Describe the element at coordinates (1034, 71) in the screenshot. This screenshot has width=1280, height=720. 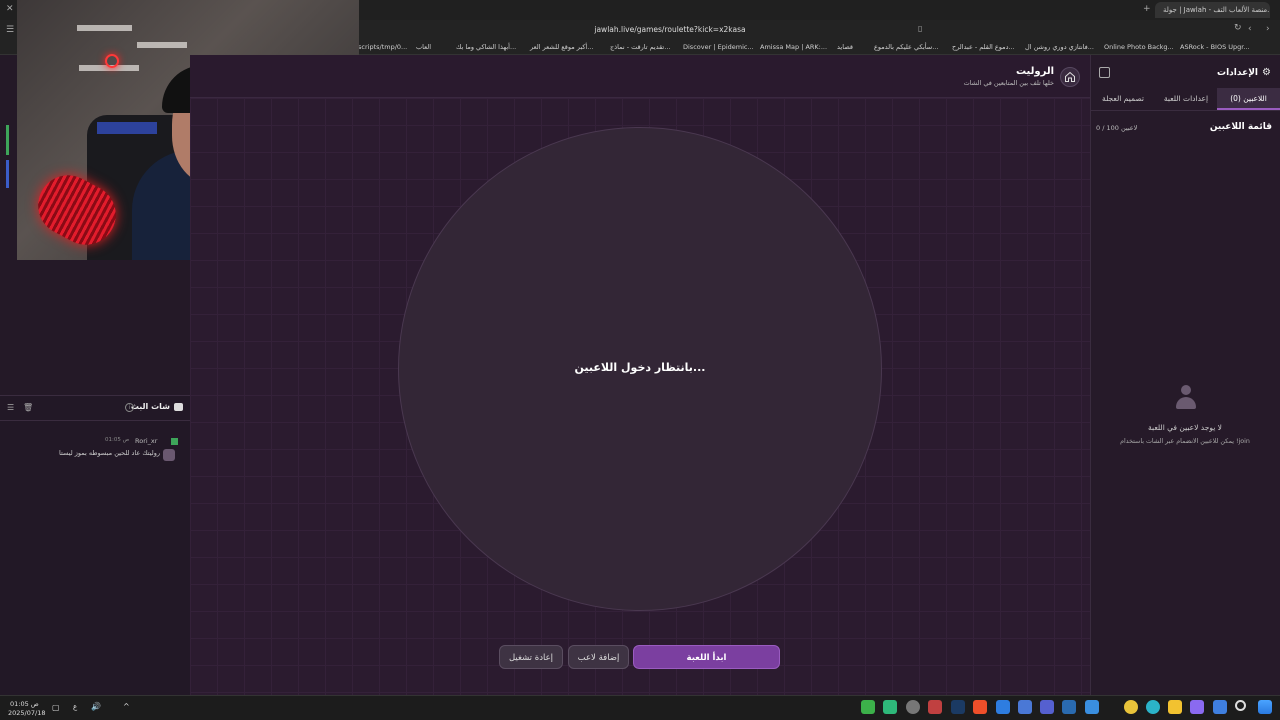
I see `page-title: الروليت` at that location.